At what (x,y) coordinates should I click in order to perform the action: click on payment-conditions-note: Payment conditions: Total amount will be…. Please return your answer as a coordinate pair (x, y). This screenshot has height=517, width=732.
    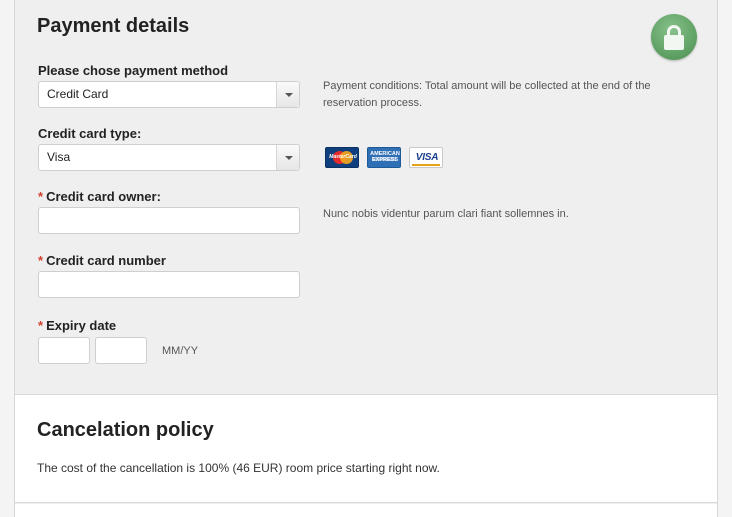
    Looking at the image, I should click on (487, 94).